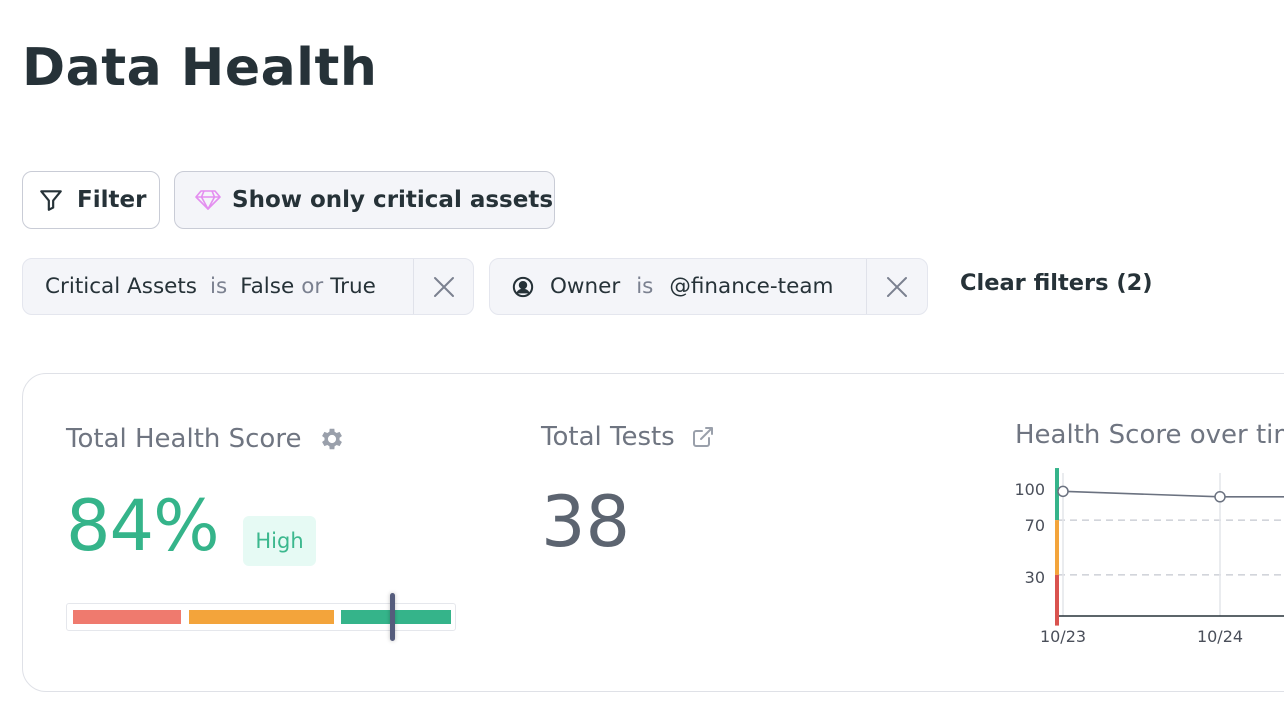 This screenshot has height=722, width=1284. What do you see at coordinates (121, 286) in the screenshot?
I see `filter-field: Critical Assets` at bounding box center [121, 286].